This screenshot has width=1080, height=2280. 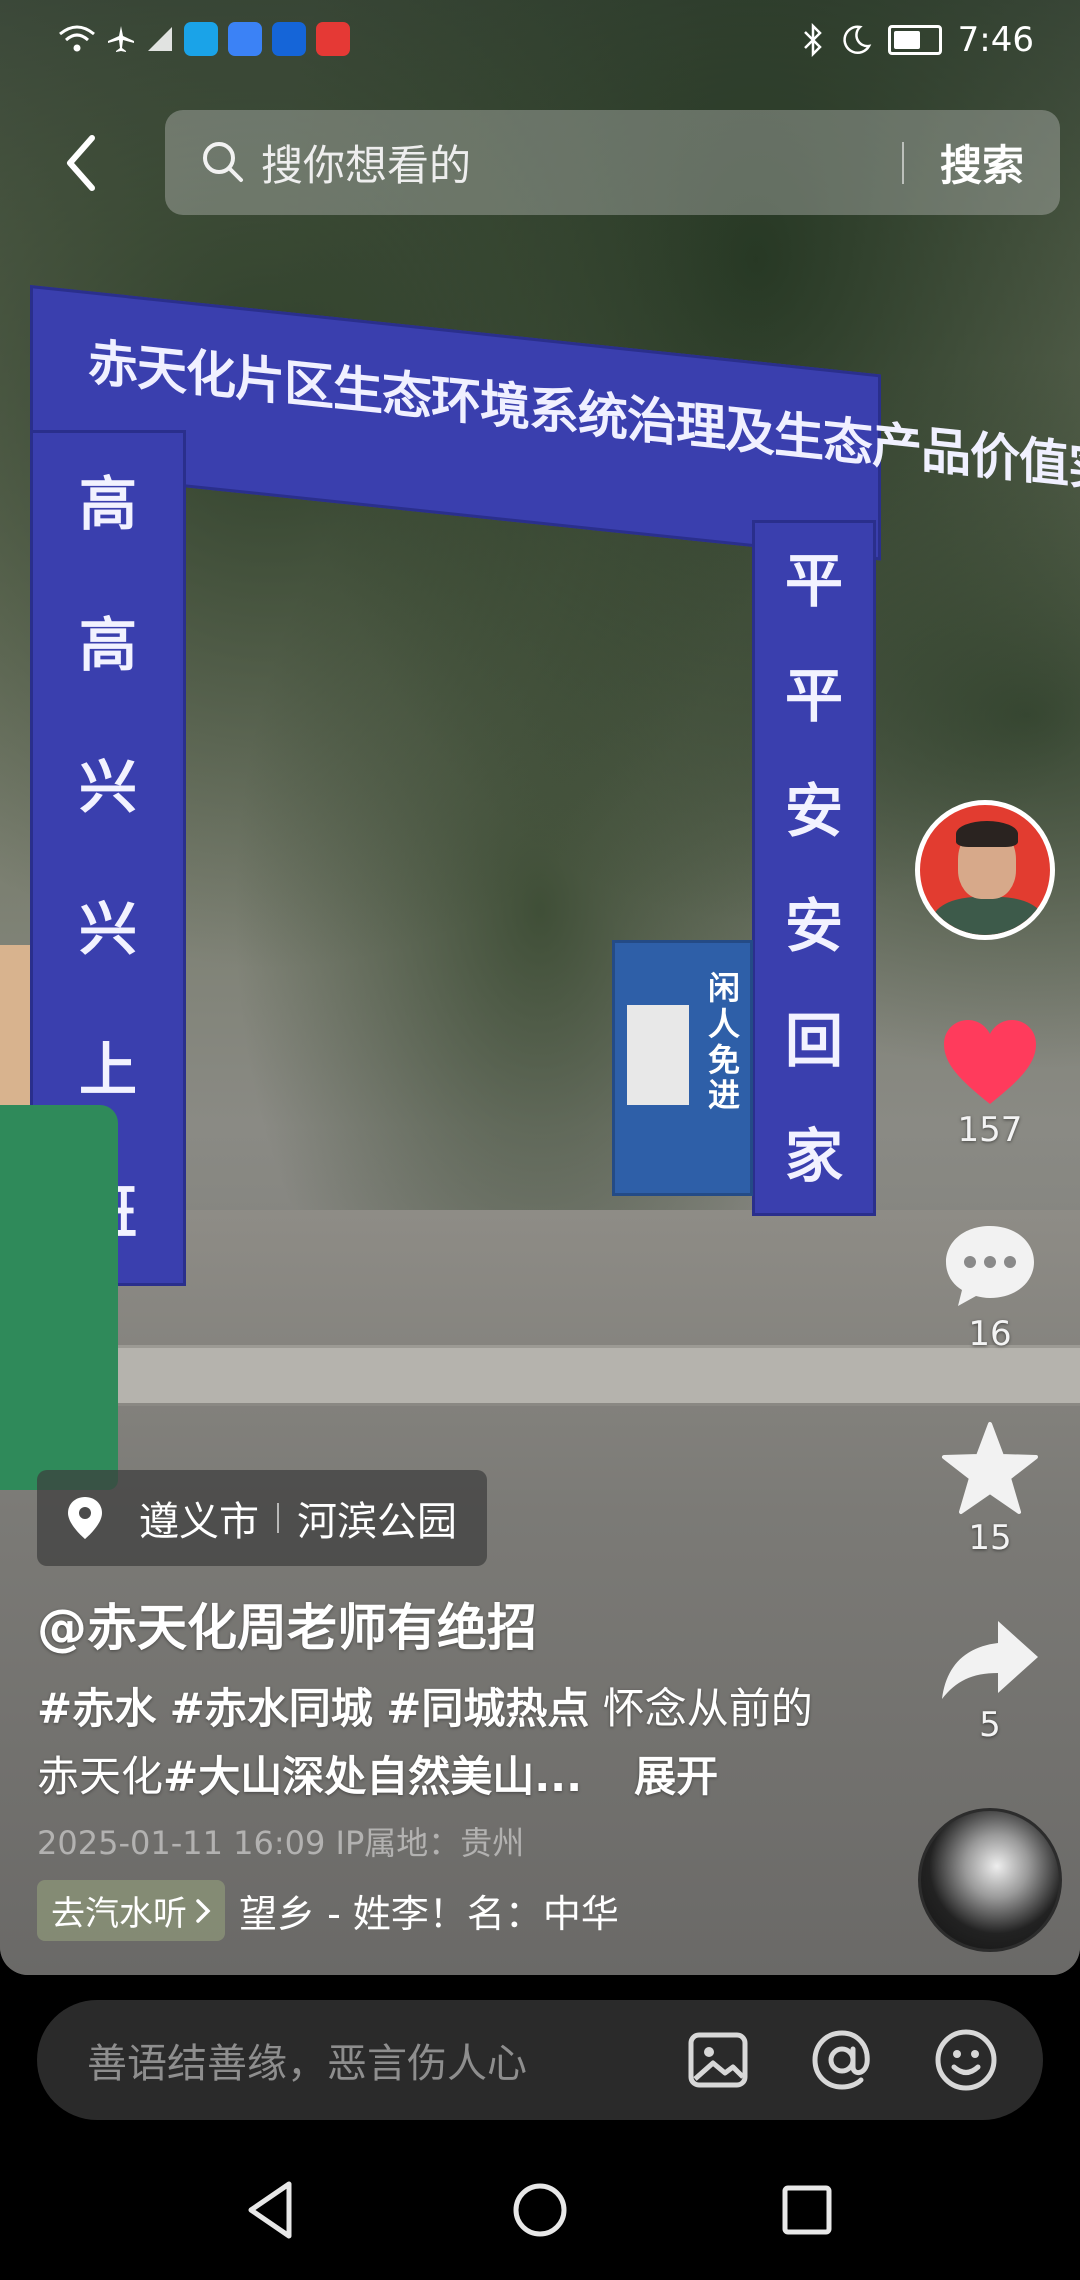 What do you see at coordinates (966, 2060) in the screenshot?
I see `emoji-icon` at bounding box center [966, 2060].